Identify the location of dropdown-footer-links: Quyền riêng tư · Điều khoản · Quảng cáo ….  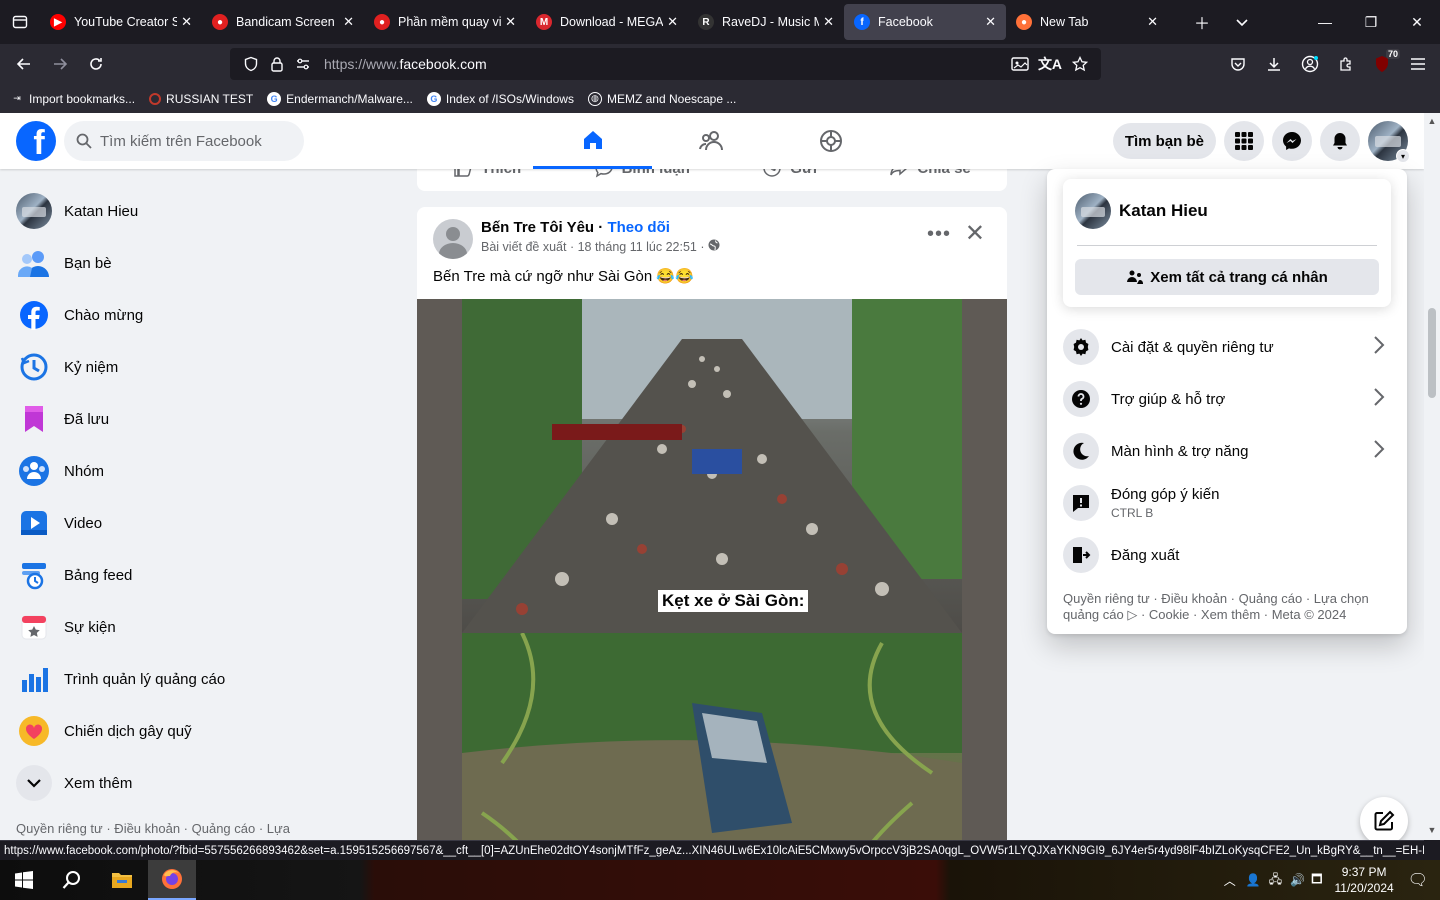
(1228, 607).